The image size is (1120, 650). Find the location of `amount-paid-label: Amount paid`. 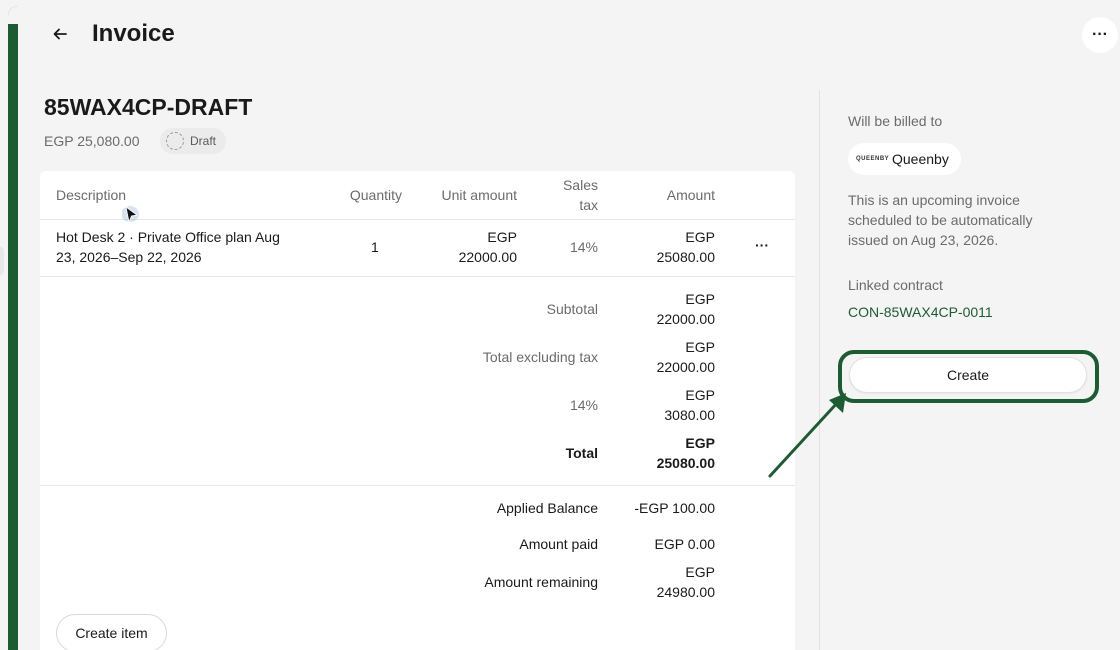

amount-paid-label: Amount paid is located at coordinates (558, 544).